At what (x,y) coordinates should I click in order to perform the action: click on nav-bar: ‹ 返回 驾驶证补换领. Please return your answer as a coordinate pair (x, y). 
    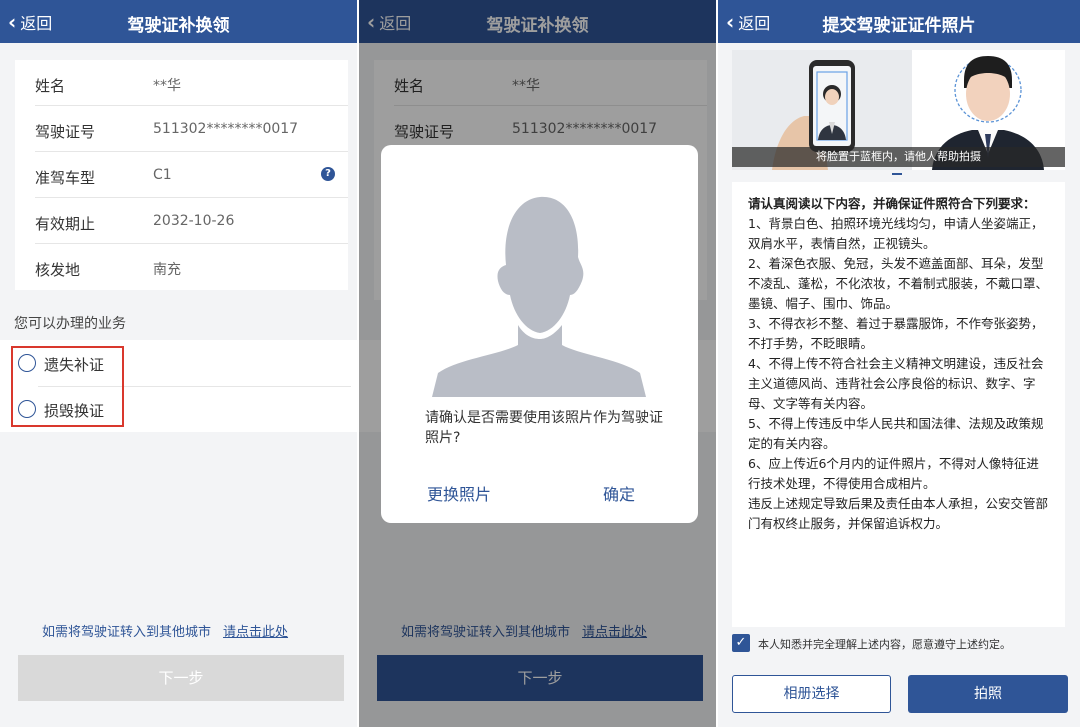
    Looking at the image, I should click on (178, 21).